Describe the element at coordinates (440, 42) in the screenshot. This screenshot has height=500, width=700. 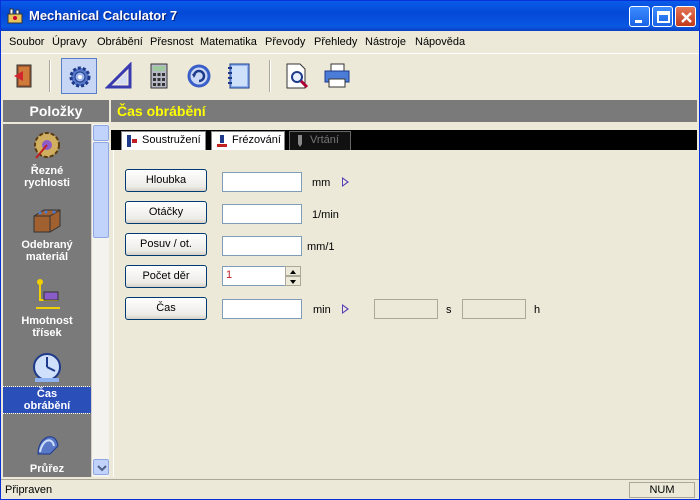
I see `menu-napoveda: Nápověda` at that location.